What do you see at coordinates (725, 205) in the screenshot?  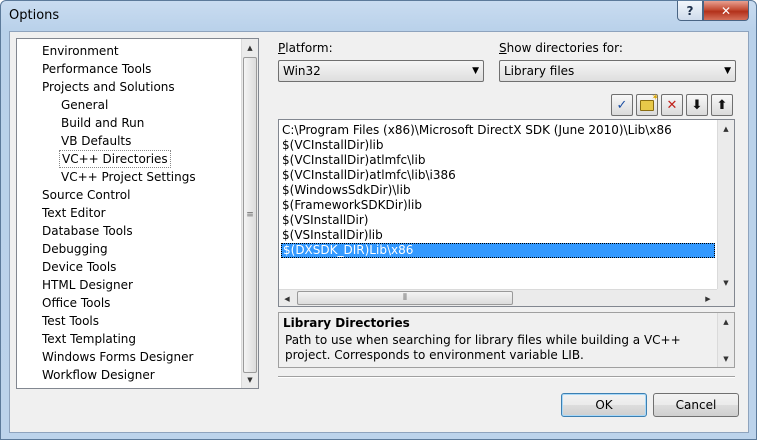 I see `list-vertical-scrollbar: ▲ ▼` at bounding box center [725, 205].